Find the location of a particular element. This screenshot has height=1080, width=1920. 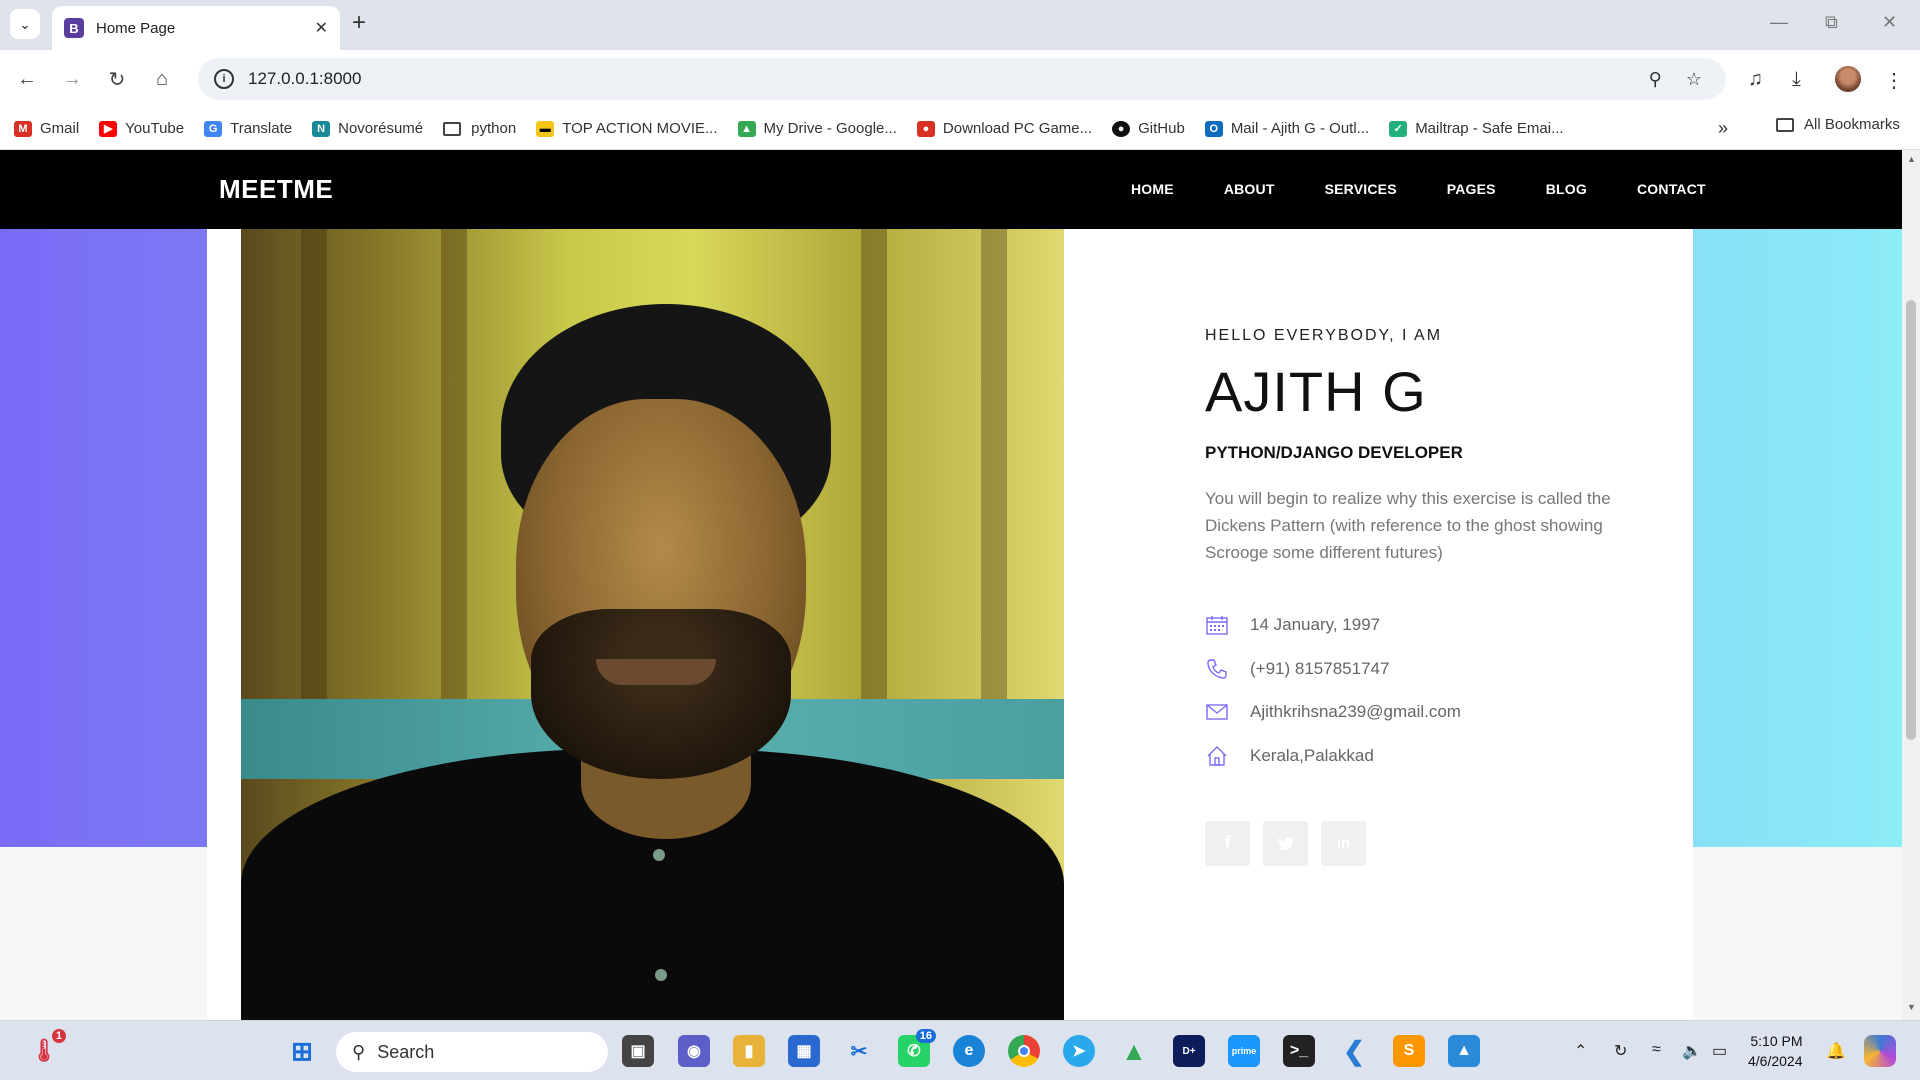

mail-icon is located at coordinates (1217, 712).